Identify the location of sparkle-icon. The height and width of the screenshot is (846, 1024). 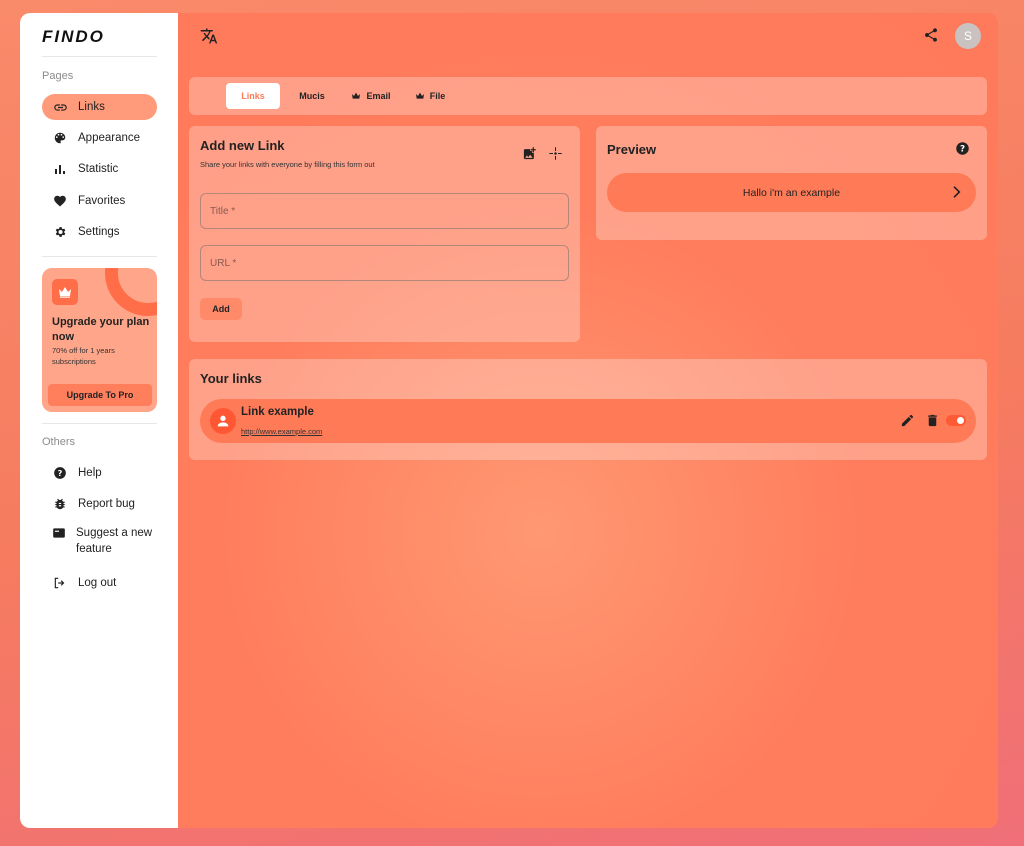
(556, 154).